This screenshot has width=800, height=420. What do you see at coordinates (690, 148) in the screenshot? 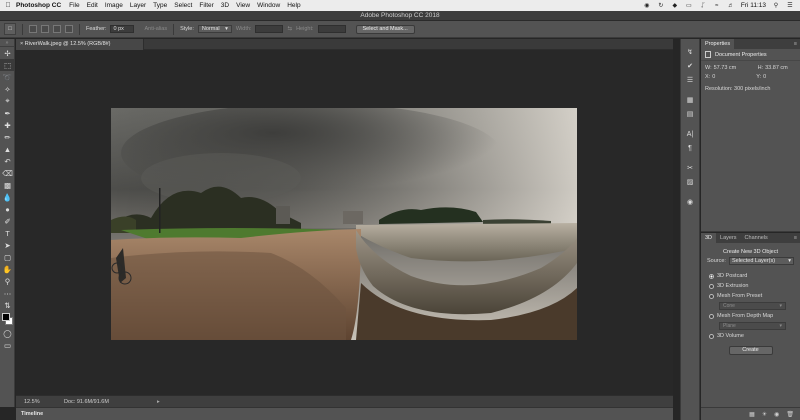
I see `paragraph-panel-icon: ¶` at bounding box center [690, 148].